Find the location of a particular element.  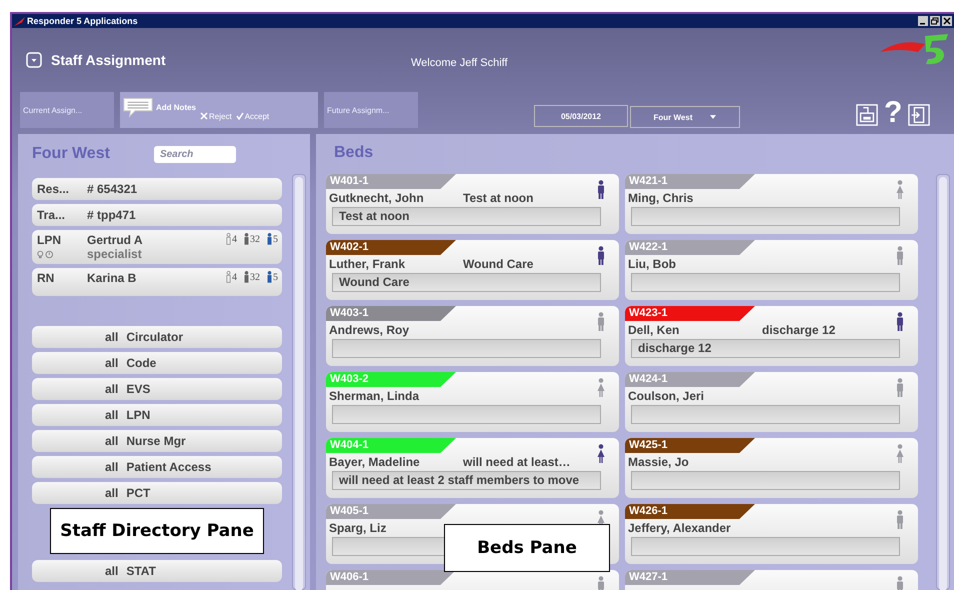

window-title: Responder 5 Applications is located at coordinates (82, 21).